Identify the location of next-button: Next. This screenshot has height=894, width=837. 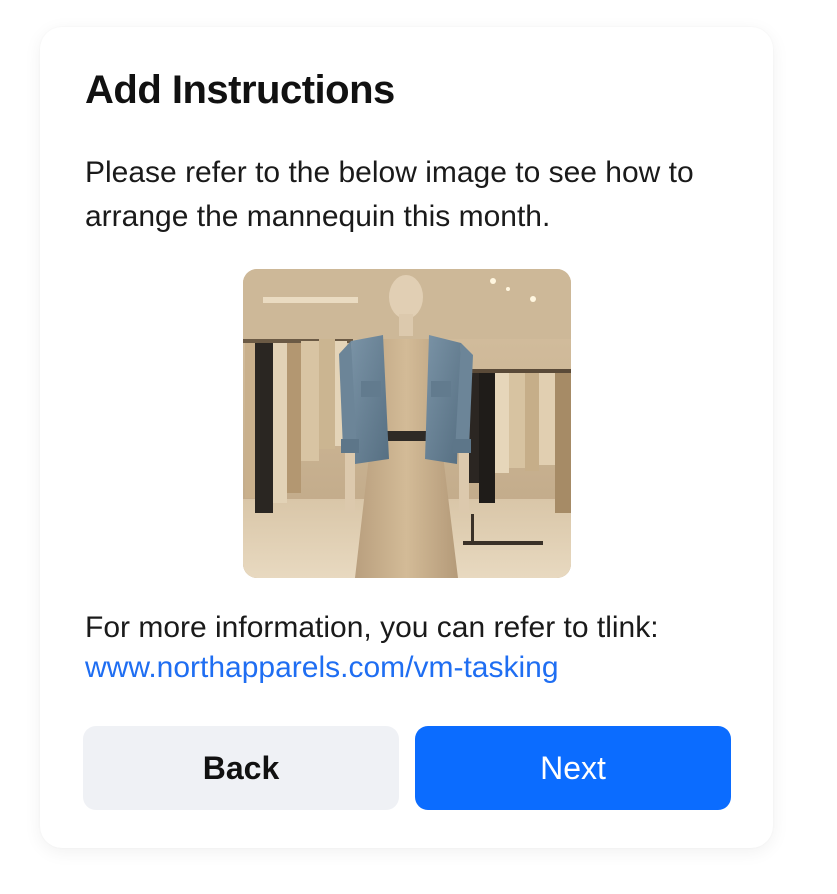
(573, 768).